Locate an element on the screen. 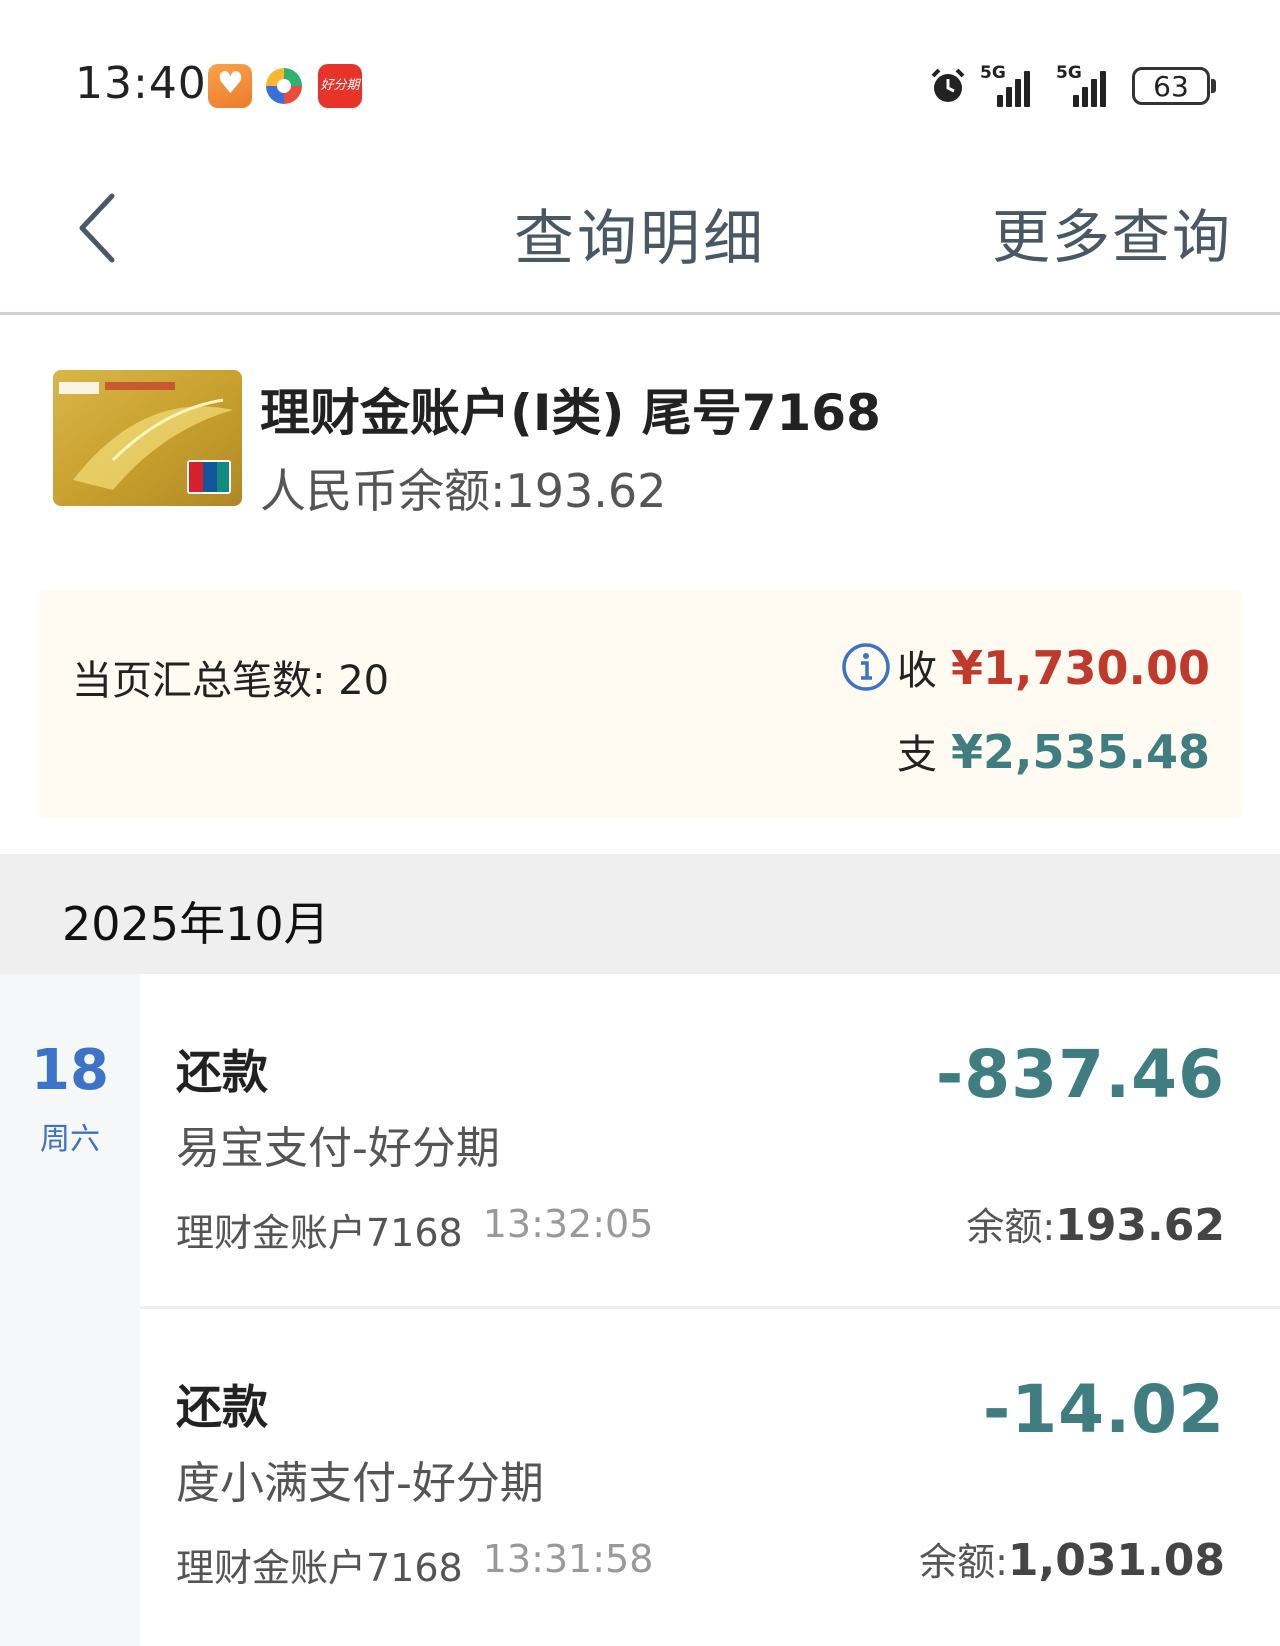  pinwheel-app-icon is located at coordinates (284, 86).